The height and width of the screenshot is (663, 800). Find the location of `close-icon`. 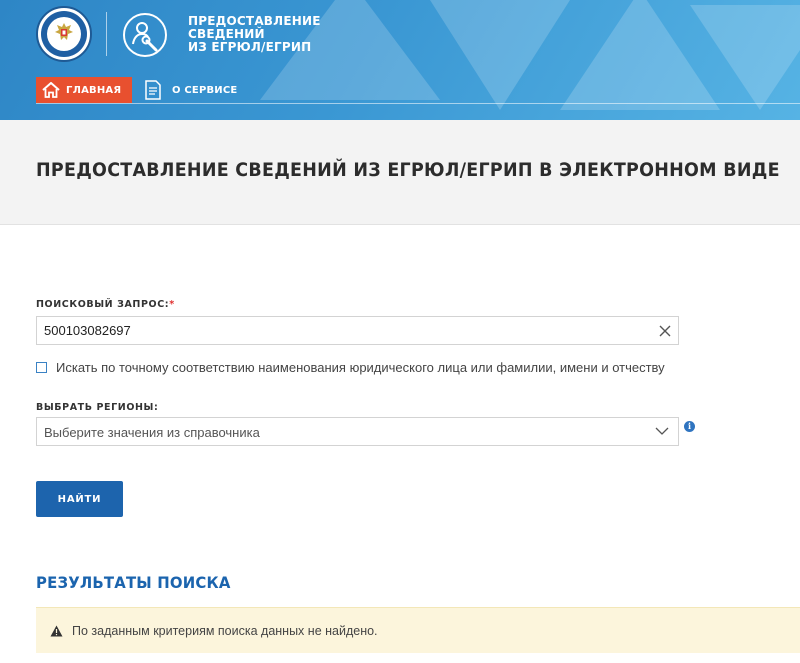

close-icon is located at coordinates (665, 331).